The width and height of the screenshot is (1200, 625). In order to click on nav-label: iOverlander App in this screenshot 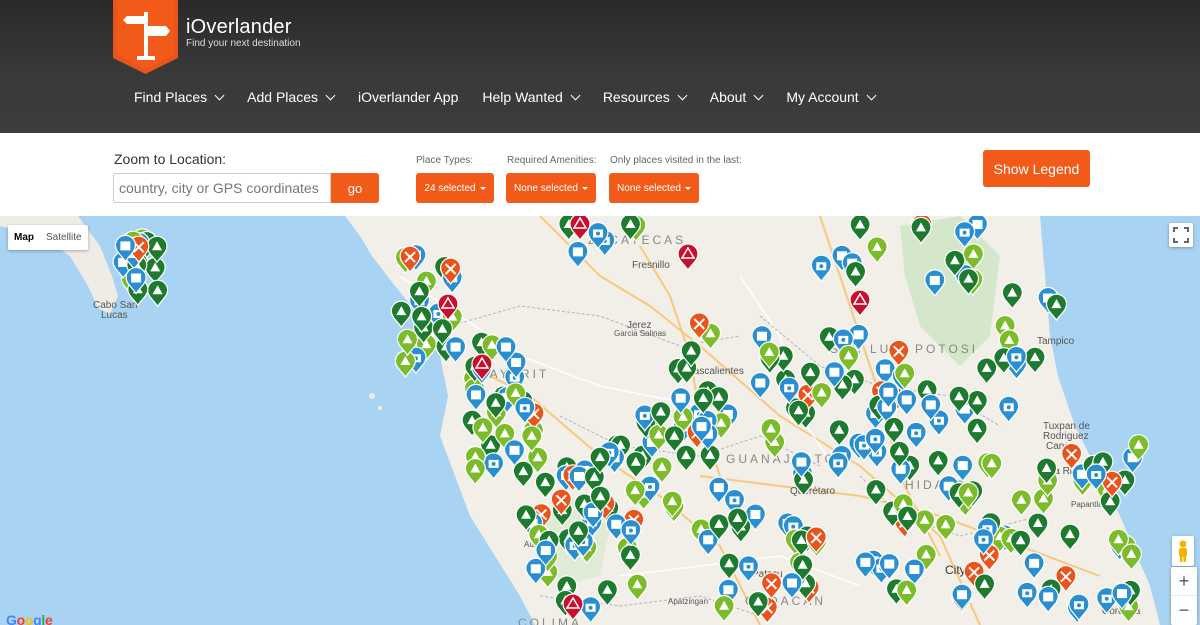, I will do `click(408, 97)`.